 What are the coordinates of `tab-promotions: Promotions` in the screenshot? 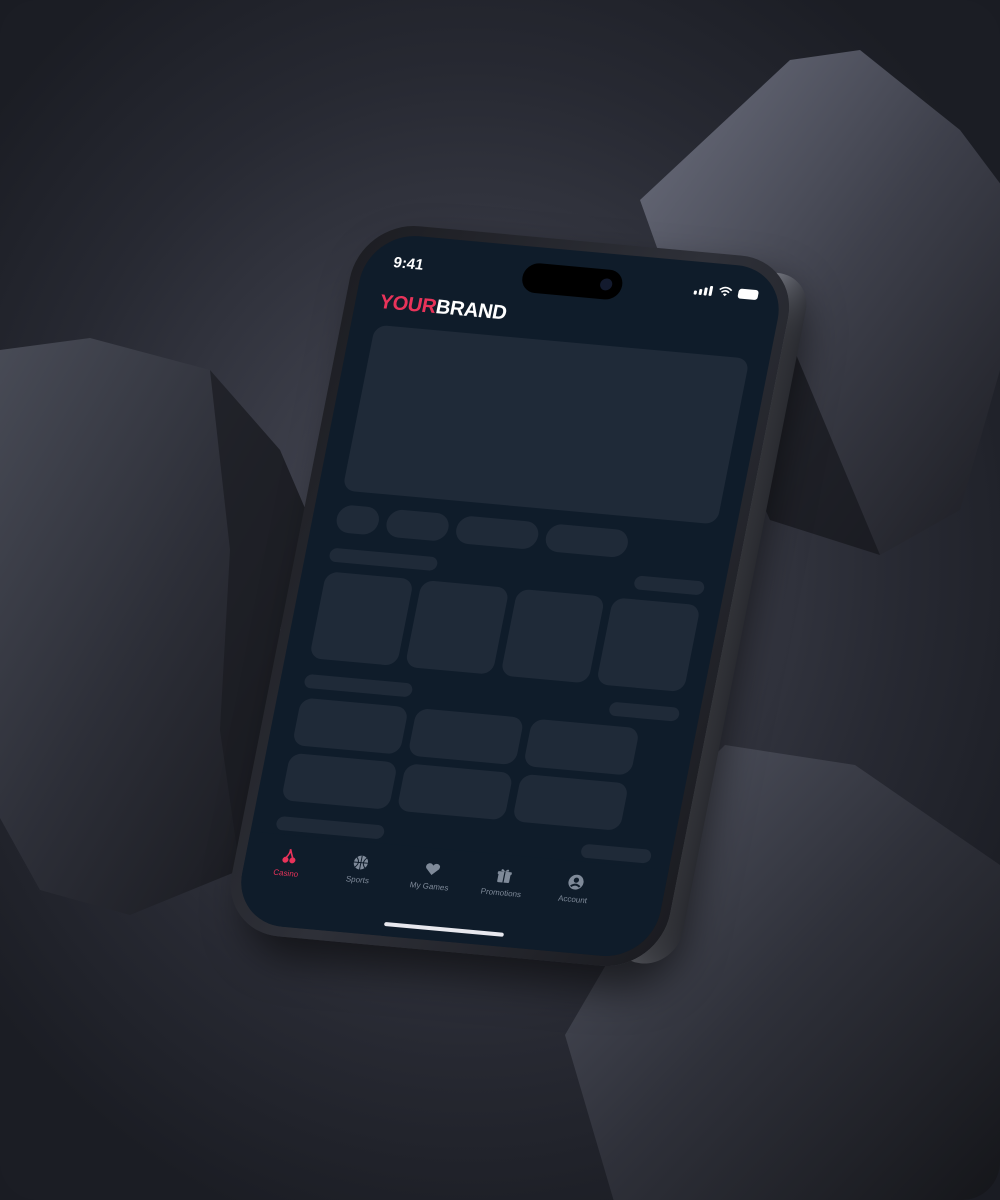 It's located at (503, 882).